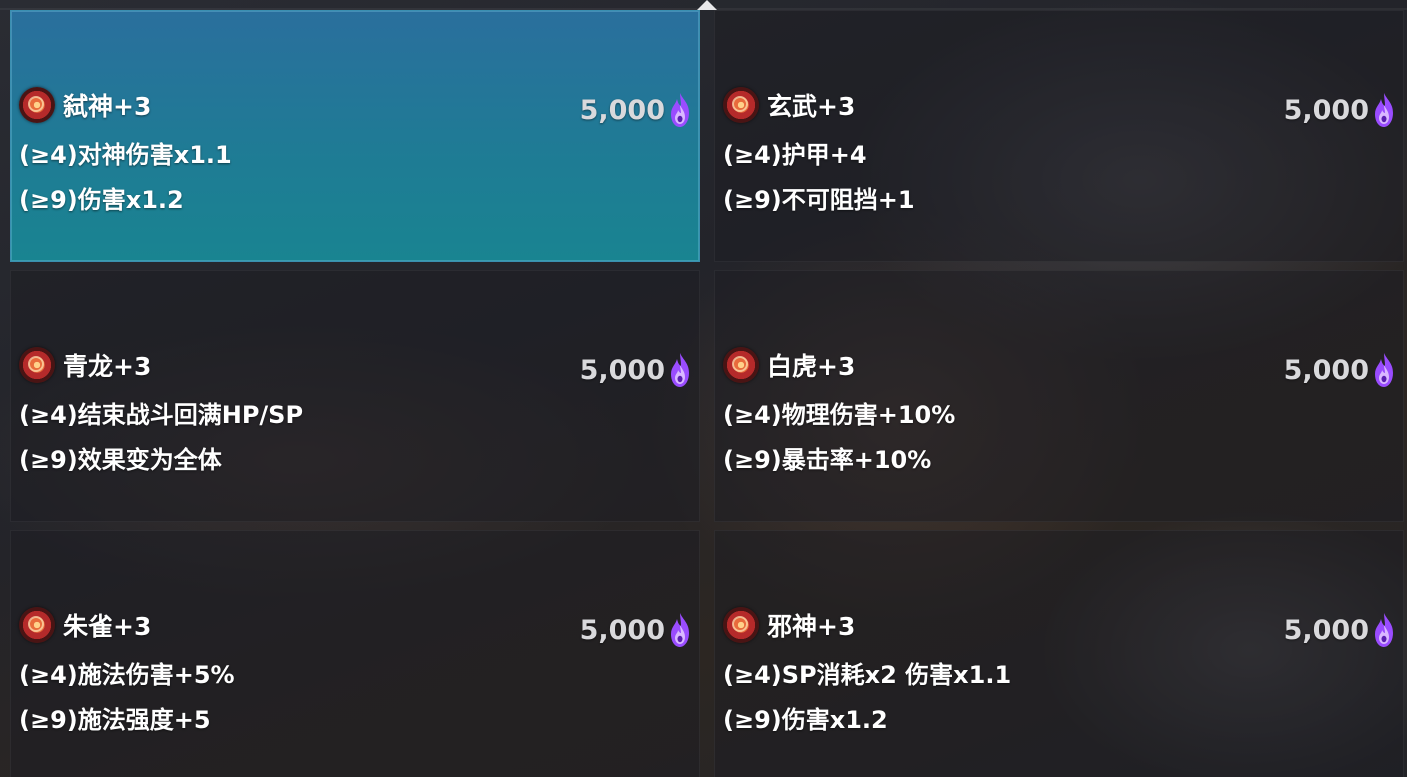  Describe the element at coordinates (107, 366) in the screenshot. I see `item-name: 青龙+3` at that location.